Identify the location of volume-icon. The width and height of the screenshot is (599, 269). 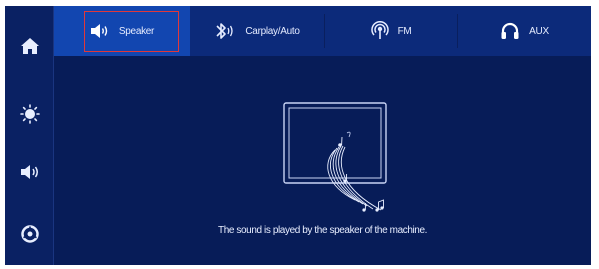
(29, 172).